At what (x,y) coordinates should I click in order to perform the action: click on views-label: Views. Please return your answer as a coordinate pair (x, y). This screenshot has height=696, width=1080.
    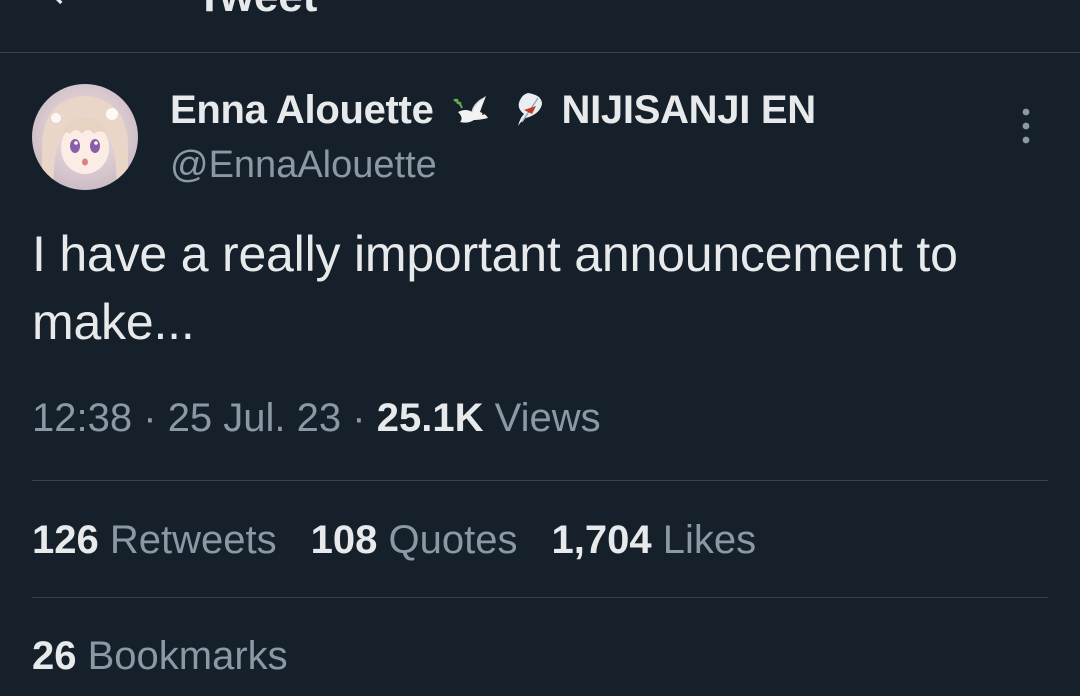
    Looking at the image, I should click on (547, 418).